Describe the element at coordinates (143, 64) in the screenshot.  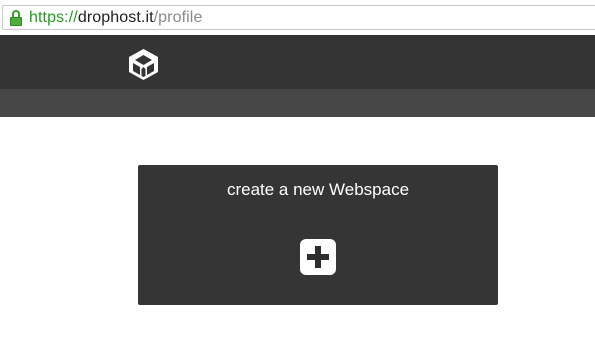
I see `drophost-logo-icon` at that location.